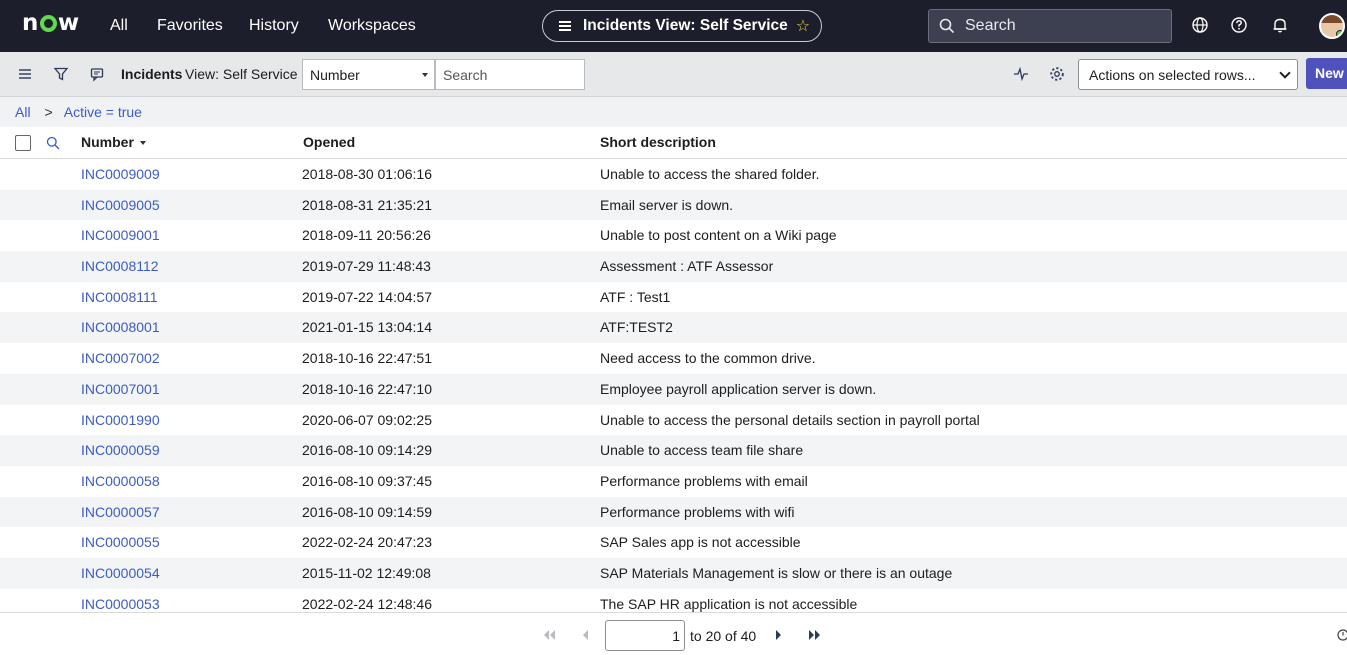 The width and height of the screenshot is (1347, 655). Describe the element at coordinates (367, 450) in the screenshot. I see `opened-cell: 2016-08-10 09:14:29` at that location.